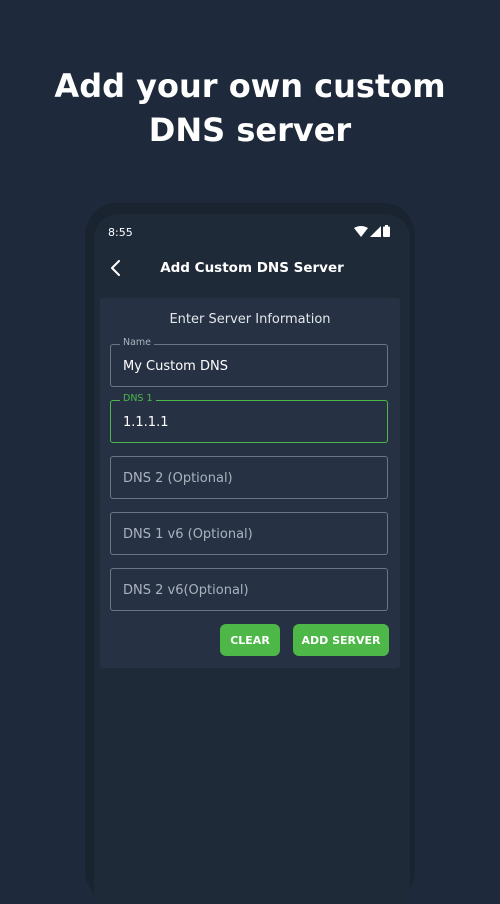  What do you see at coordinates (188, 534) in the screenshot?
I see `dns1-v6-field-placeholder: DNS 1 v6 (Optional)` at bounding box center [188, 534].